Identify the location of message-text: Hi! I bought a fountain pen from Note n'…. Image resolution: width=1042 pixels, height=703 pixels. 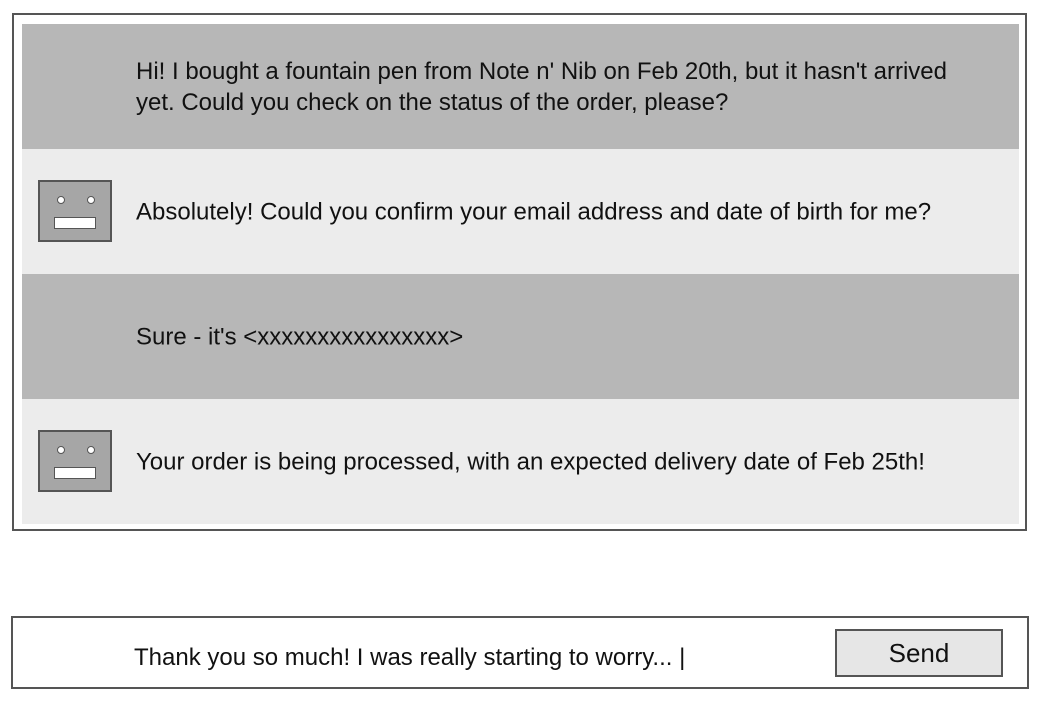
(541, 86).